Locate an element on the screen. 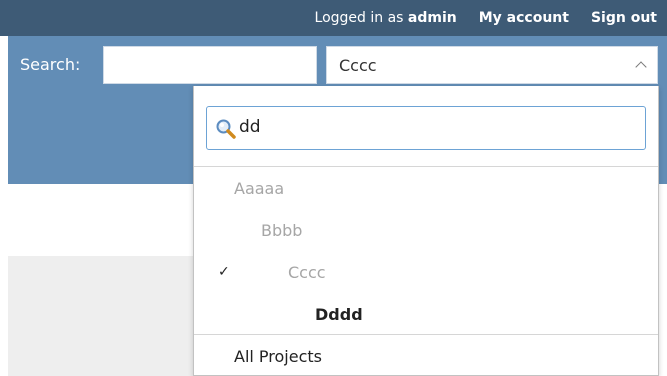  project-filter-input: dd is located at coordinates (426, 128).